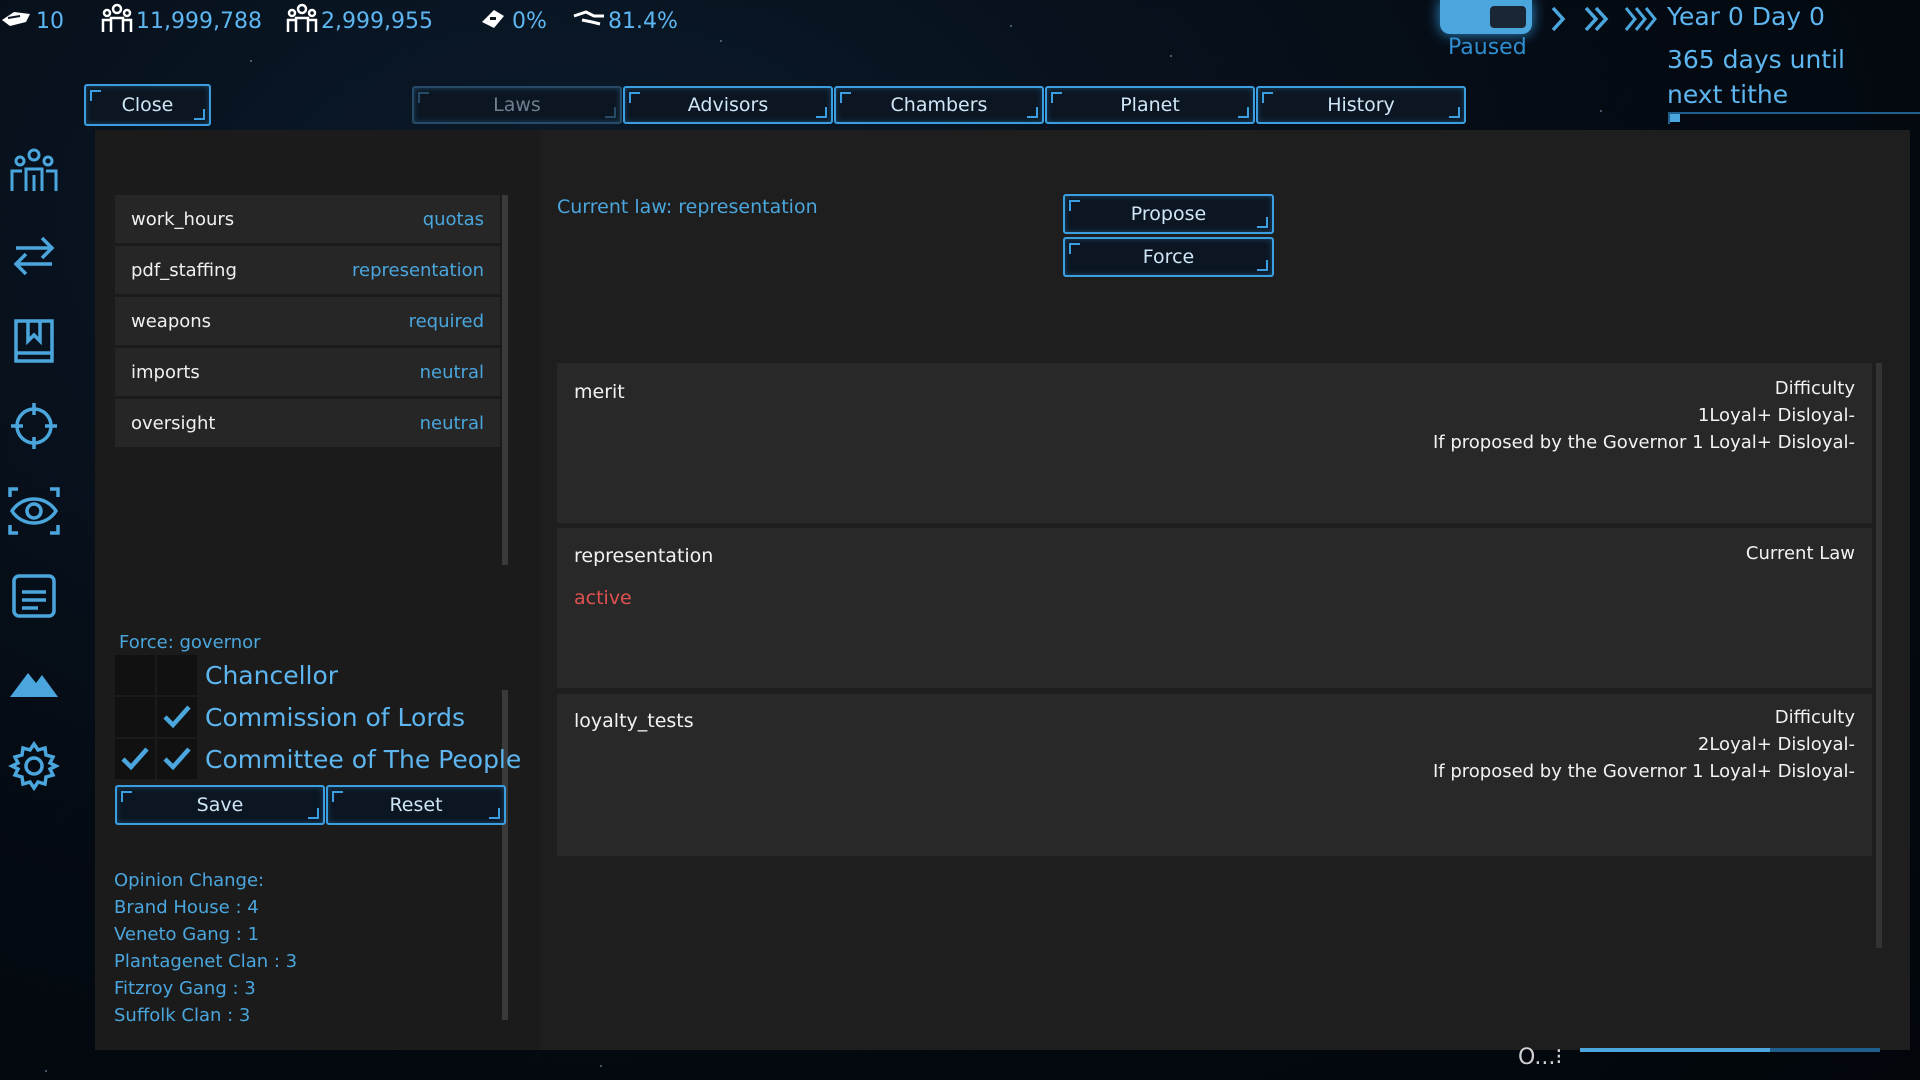 This screenshot has height=1080, width=1920. What do you see at coordinates (1640, 19) in the screenshot?
I see `triple-chevron-icon` at bounding box center [1640, 19].